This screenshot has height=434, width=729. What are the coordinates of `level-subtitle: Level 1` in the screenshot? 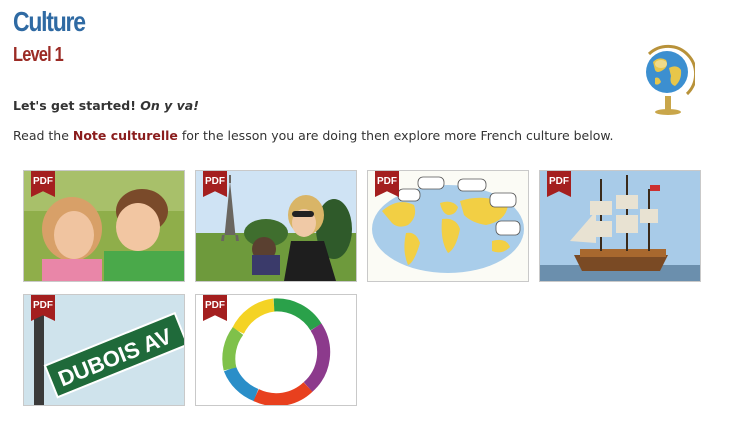 It's located at (38, 55).